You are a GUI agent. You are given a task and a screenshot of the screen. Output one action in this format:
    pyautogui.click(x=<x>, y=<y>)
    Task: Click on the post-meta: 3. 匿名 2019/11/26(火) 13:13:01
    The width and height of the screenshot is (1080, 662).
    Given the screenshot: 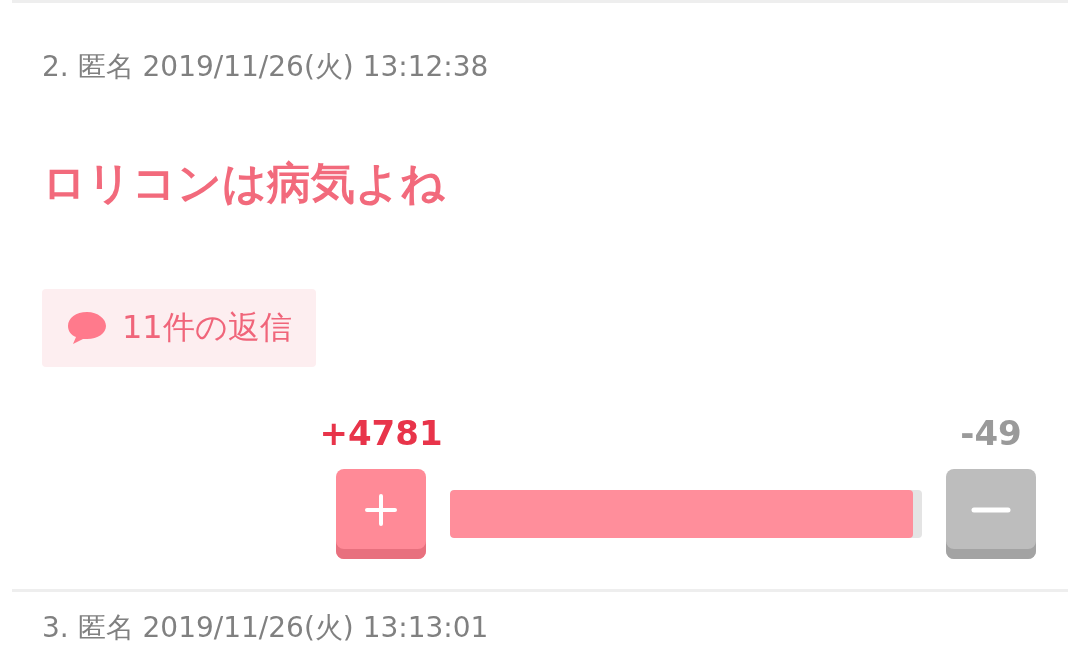 What is the action you would take?
    pyautogui.click(x=266, y=628)
    